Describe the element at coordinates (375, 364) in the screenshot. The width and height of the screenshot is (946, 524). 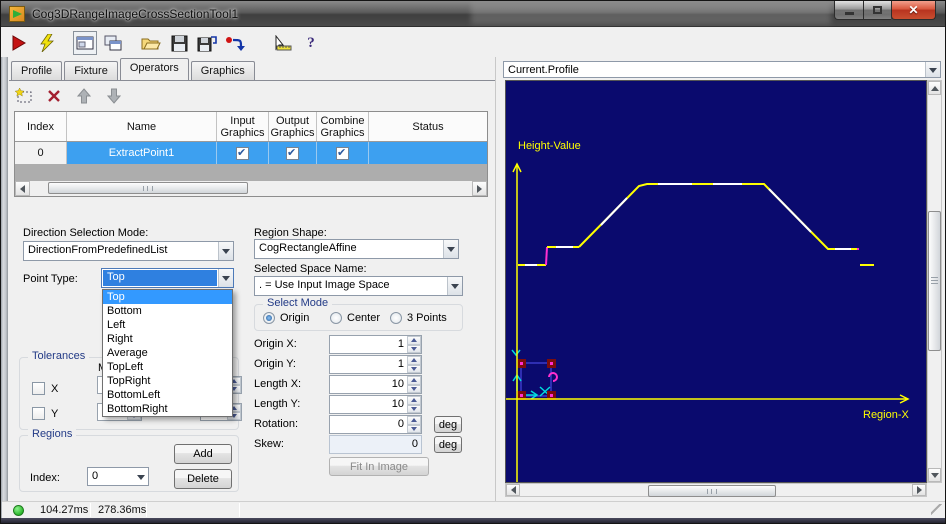
I see `field-spin-origin-y: 1` at that location.